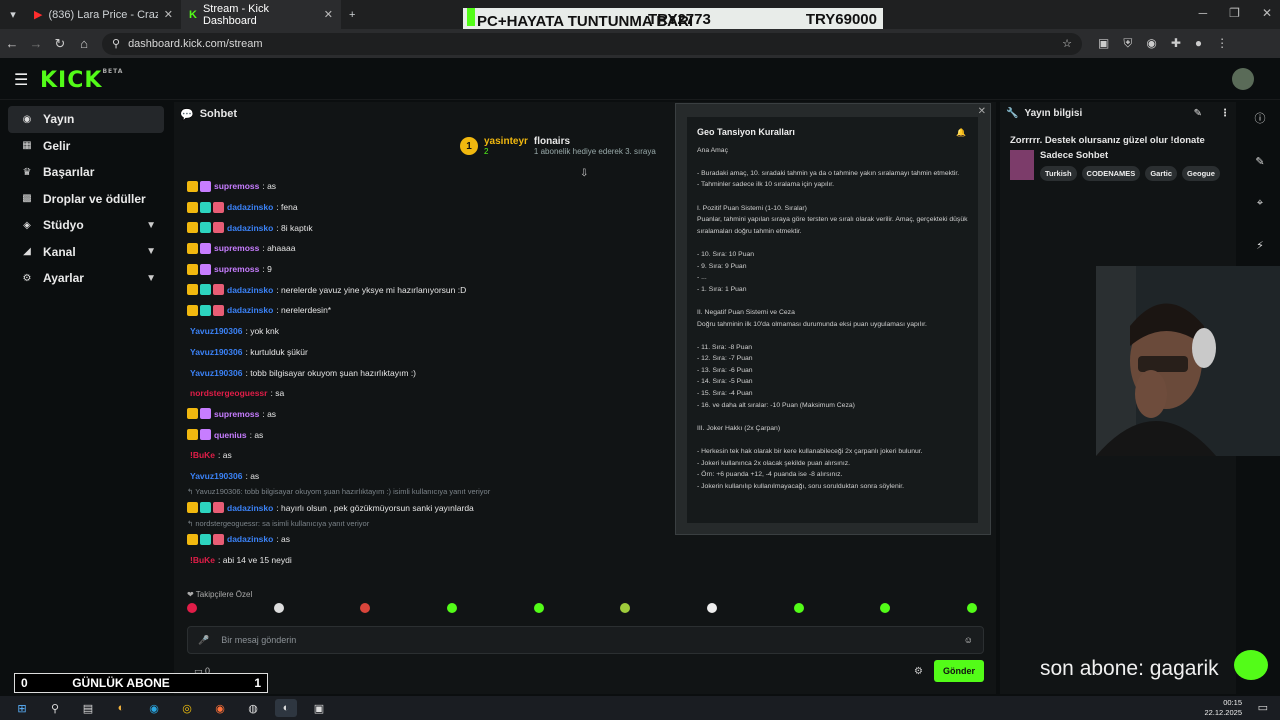 This screenshot has height=720, width=1280. Describe the element at coordinates (968, 640) in the screenshot. I see `emoji-picker-icon: ☺` at that location.